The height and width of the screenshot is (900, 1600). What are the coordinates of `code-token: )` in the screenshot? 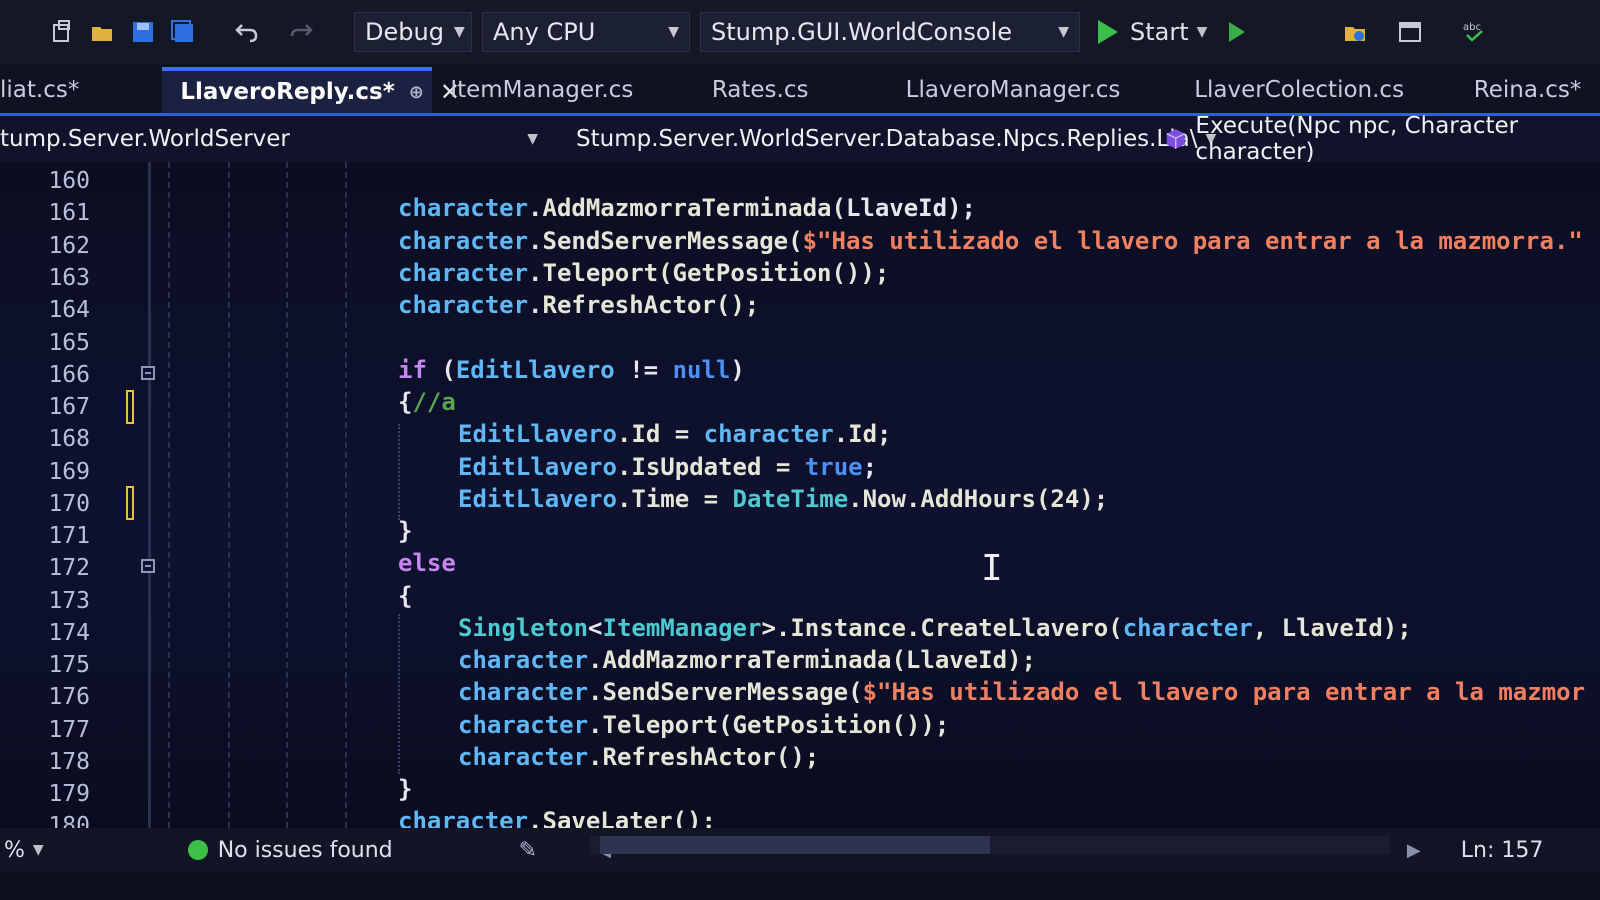 It's located at (737, 370).